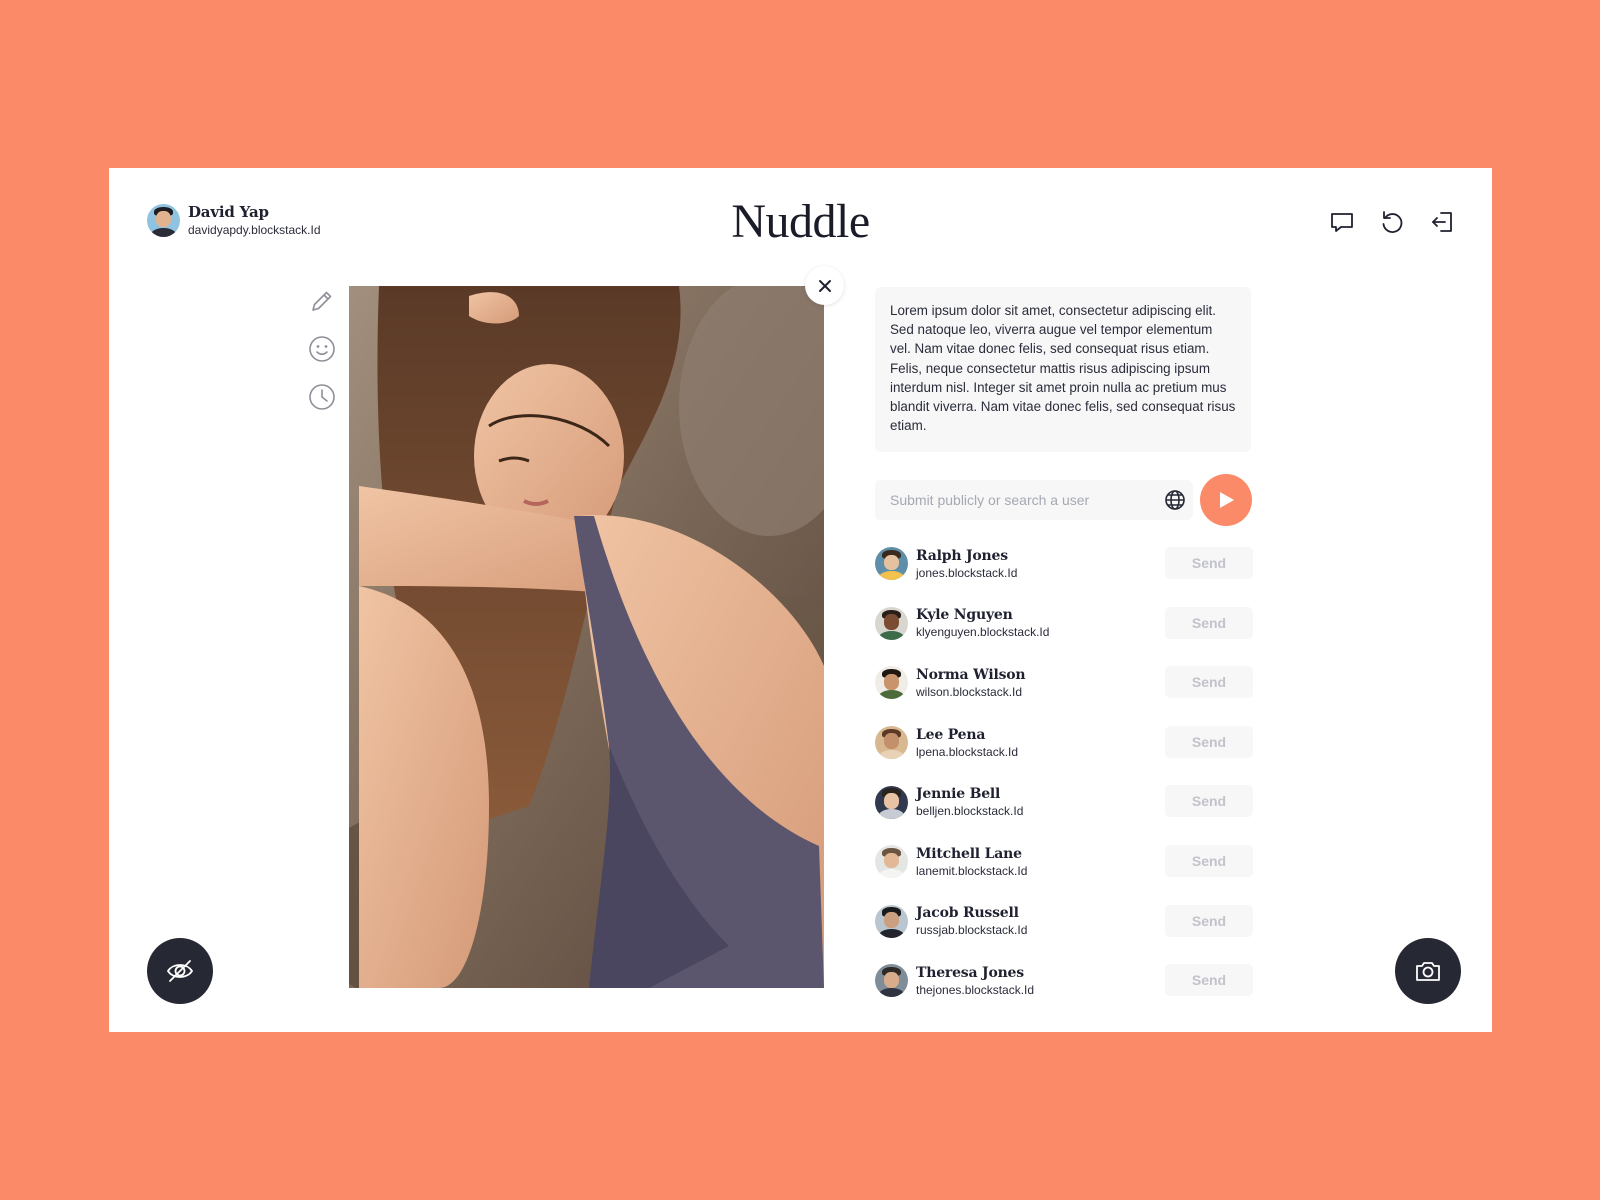 The height and width of the screenshot is (1200, 1600). What do you see at coordinates (967, 751) in the screenshot?
I see `user-handle: lpena.blockstack.Id` at bounding box center [967, 751].